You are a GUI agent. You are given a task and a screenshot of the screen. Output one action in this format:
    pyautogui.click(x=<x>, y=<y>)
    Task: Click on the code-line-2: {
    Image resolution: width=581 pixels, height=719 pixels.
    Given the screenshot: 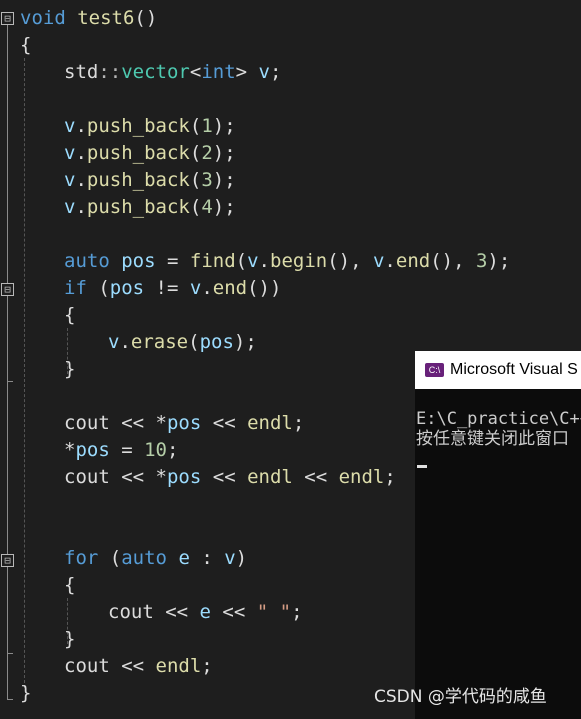 What is the action you would take?
    pyautogui.click(x=26, y=45)
    